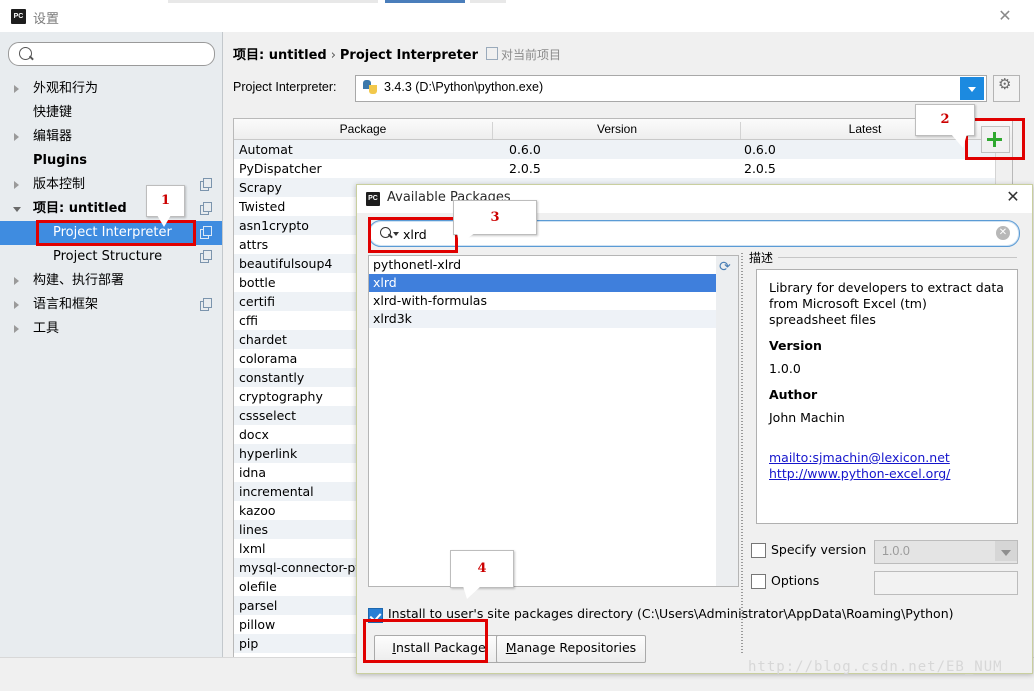 Image resolution: width=1034 pixels, height=691 pixels. What do you see at coordinates (60, 160) in the screenshot?
I see `sidebar-item-label: Plugins` at bounding box center [60, 160].